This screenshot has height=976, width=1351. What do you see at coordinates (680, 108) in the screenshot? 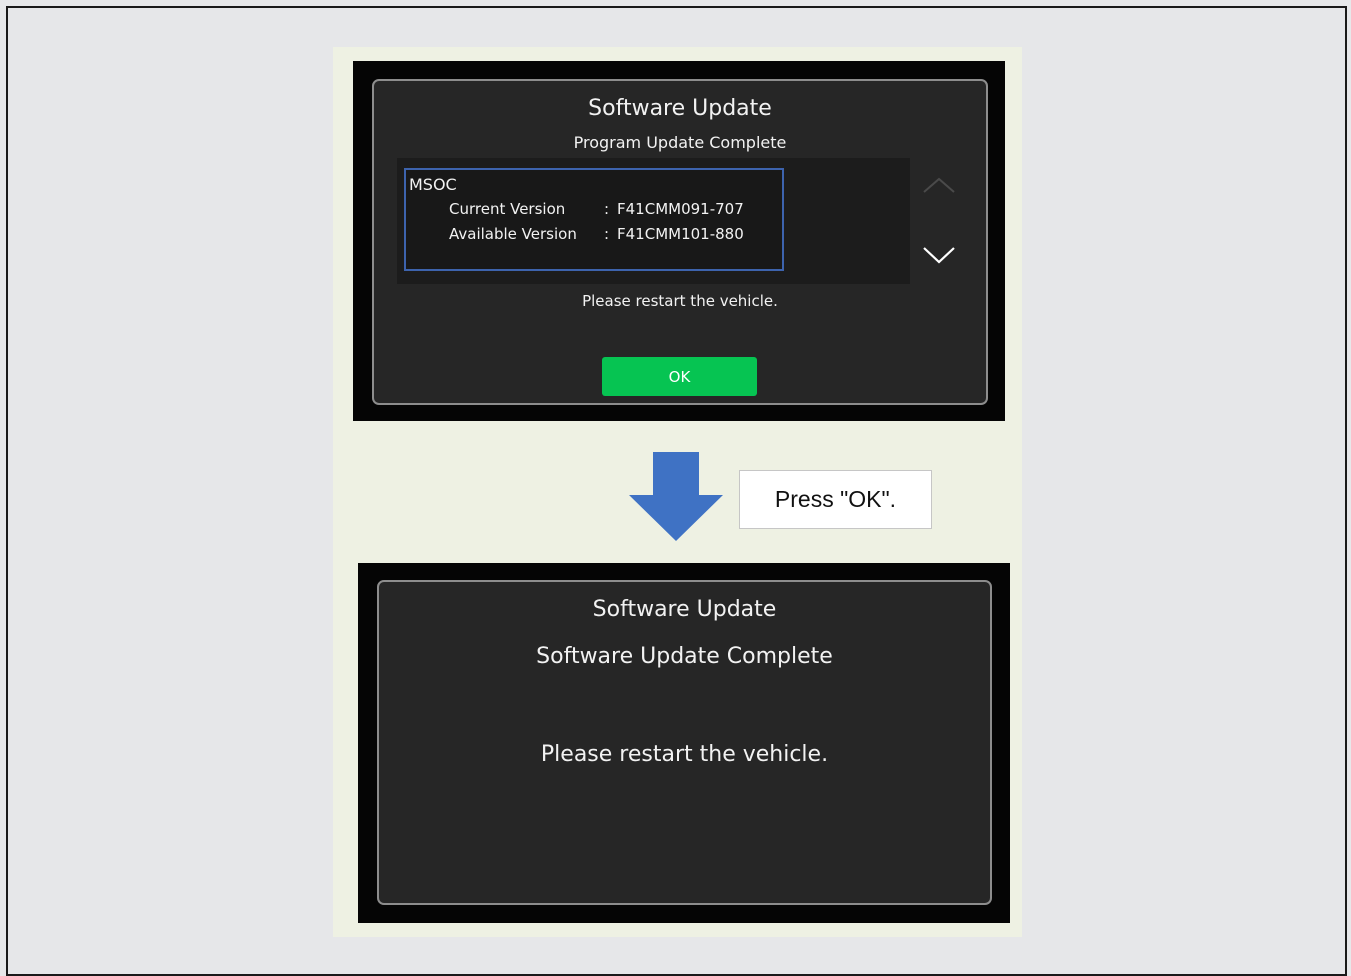
I see `dialog-title: Software Update` at bounding box center [680, 108].